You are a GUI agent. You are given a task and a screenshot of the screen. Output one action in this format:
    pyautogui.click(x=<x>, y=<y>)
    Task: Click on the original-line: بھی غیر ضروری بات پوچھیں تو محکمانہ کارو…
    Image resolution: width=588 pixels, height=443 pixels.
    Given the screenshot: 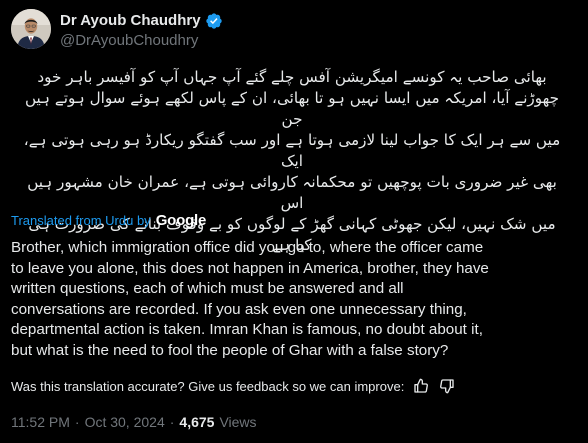 What is the action you would take?
    pyautogui.click(x=292, y=192)
    